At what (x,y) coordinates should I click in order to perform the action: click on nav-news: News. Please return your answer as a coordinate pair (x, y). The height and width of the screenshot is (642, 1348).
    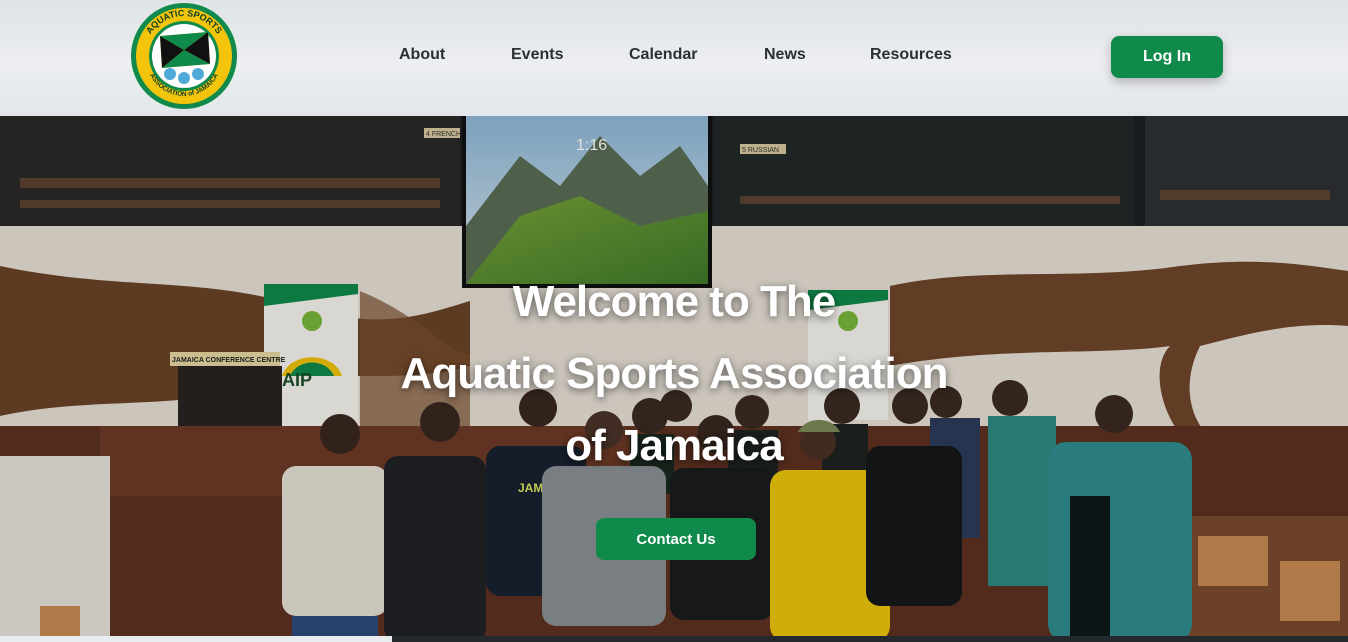
    Looking at the image, I should click on (785, 55).